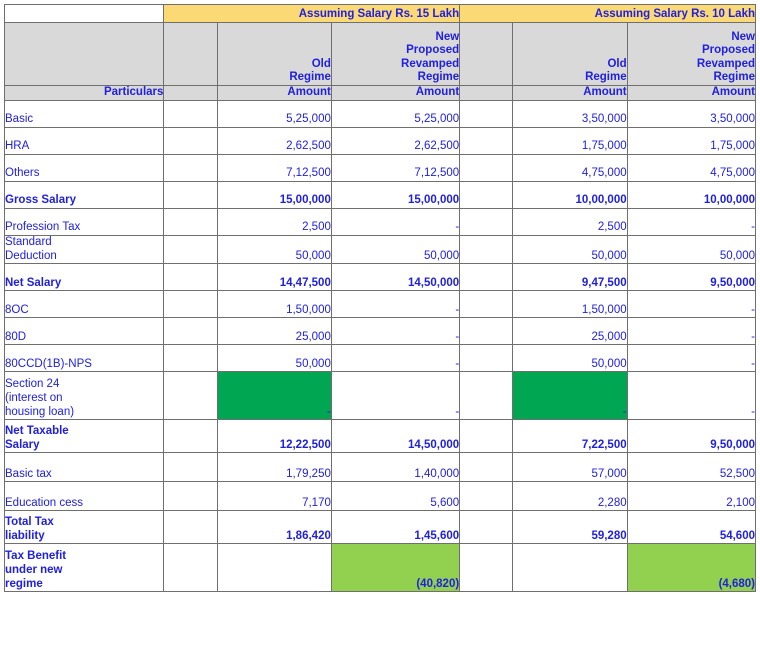  I want to click on row-gap-15-gross, so click(190, 195).